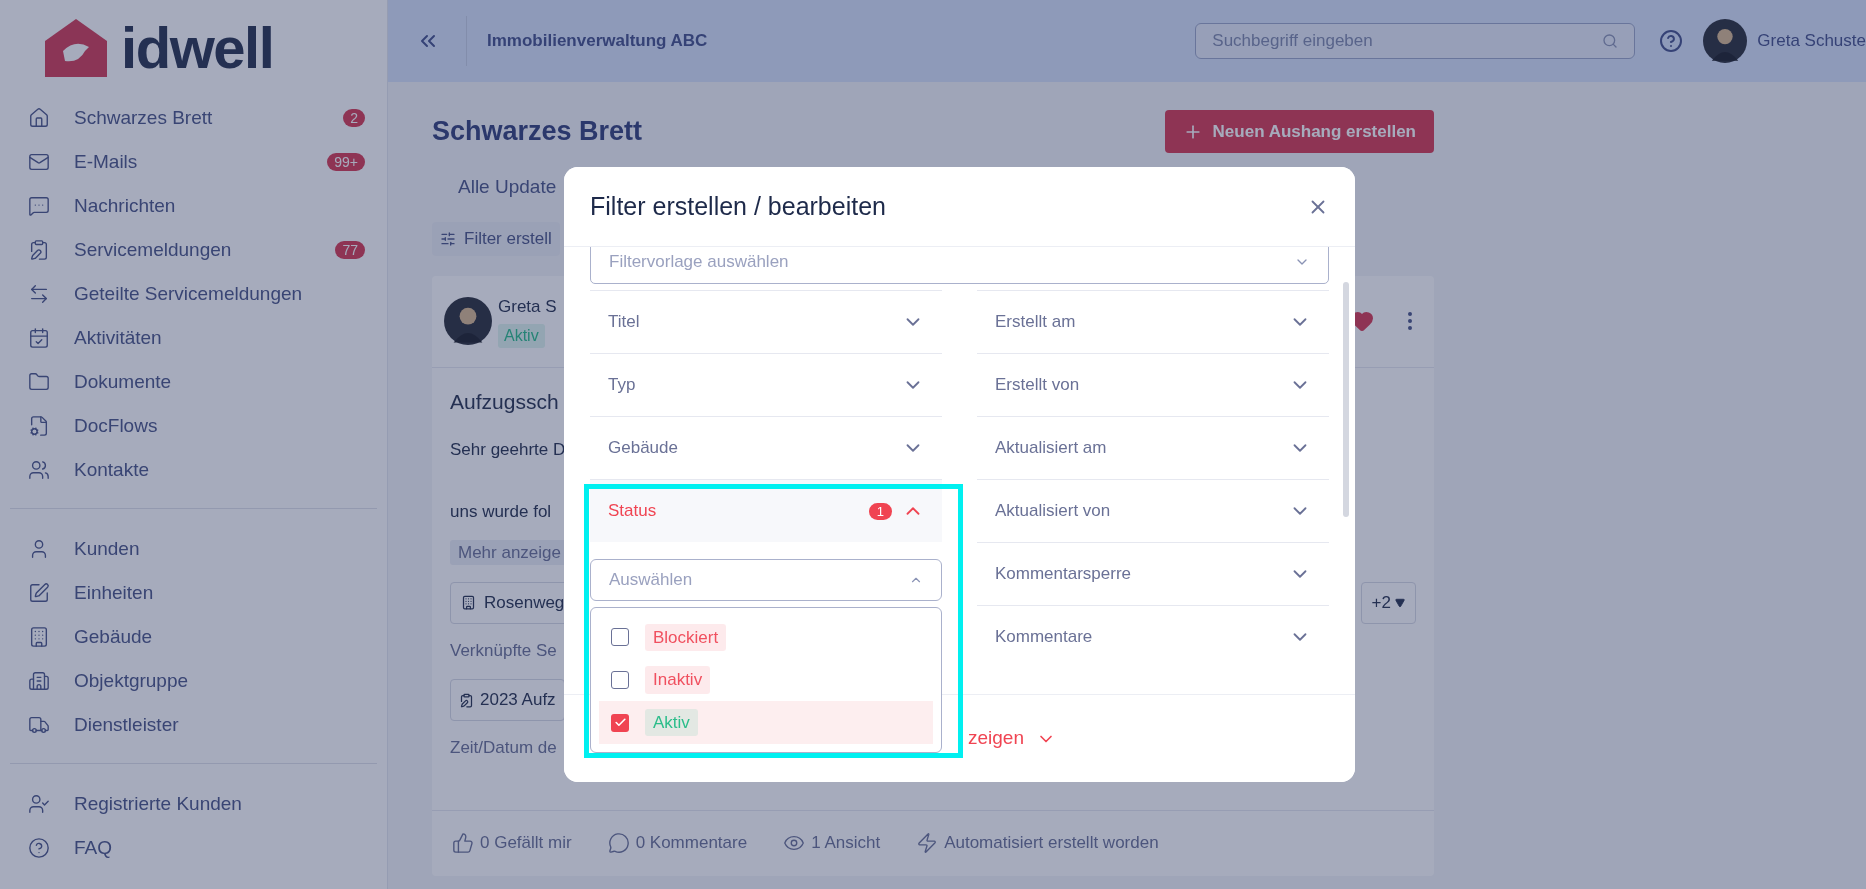  What do you see at coordinates (354, 118) in the screenshot?
I see `count-badge: 2` at bounding box center [354, 118].